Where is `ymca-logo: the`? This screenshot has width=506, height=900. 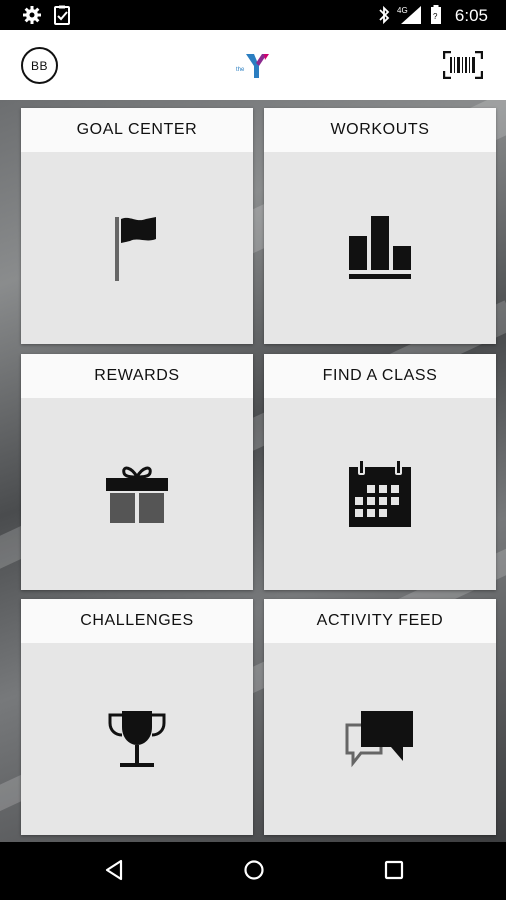
ymca-logo: the is located at coordinates (253, 68).